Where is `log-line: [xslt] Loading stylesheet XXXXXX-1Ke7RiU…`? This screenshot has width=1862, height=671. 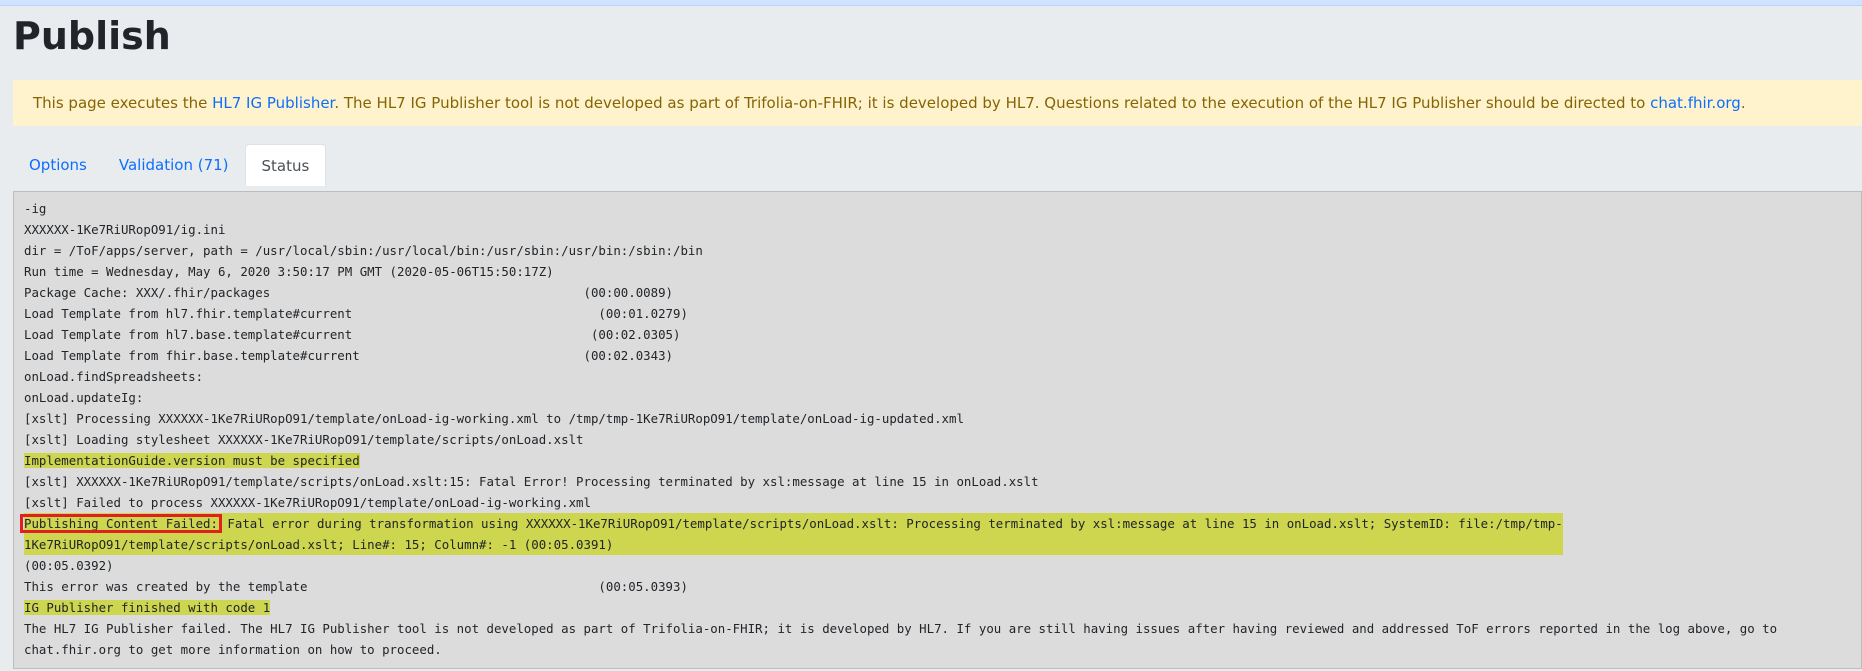 log-line: [xslt] Loading stylesheet XXXXXX-1Ke7RiU… is located at coordinates (304, 439).